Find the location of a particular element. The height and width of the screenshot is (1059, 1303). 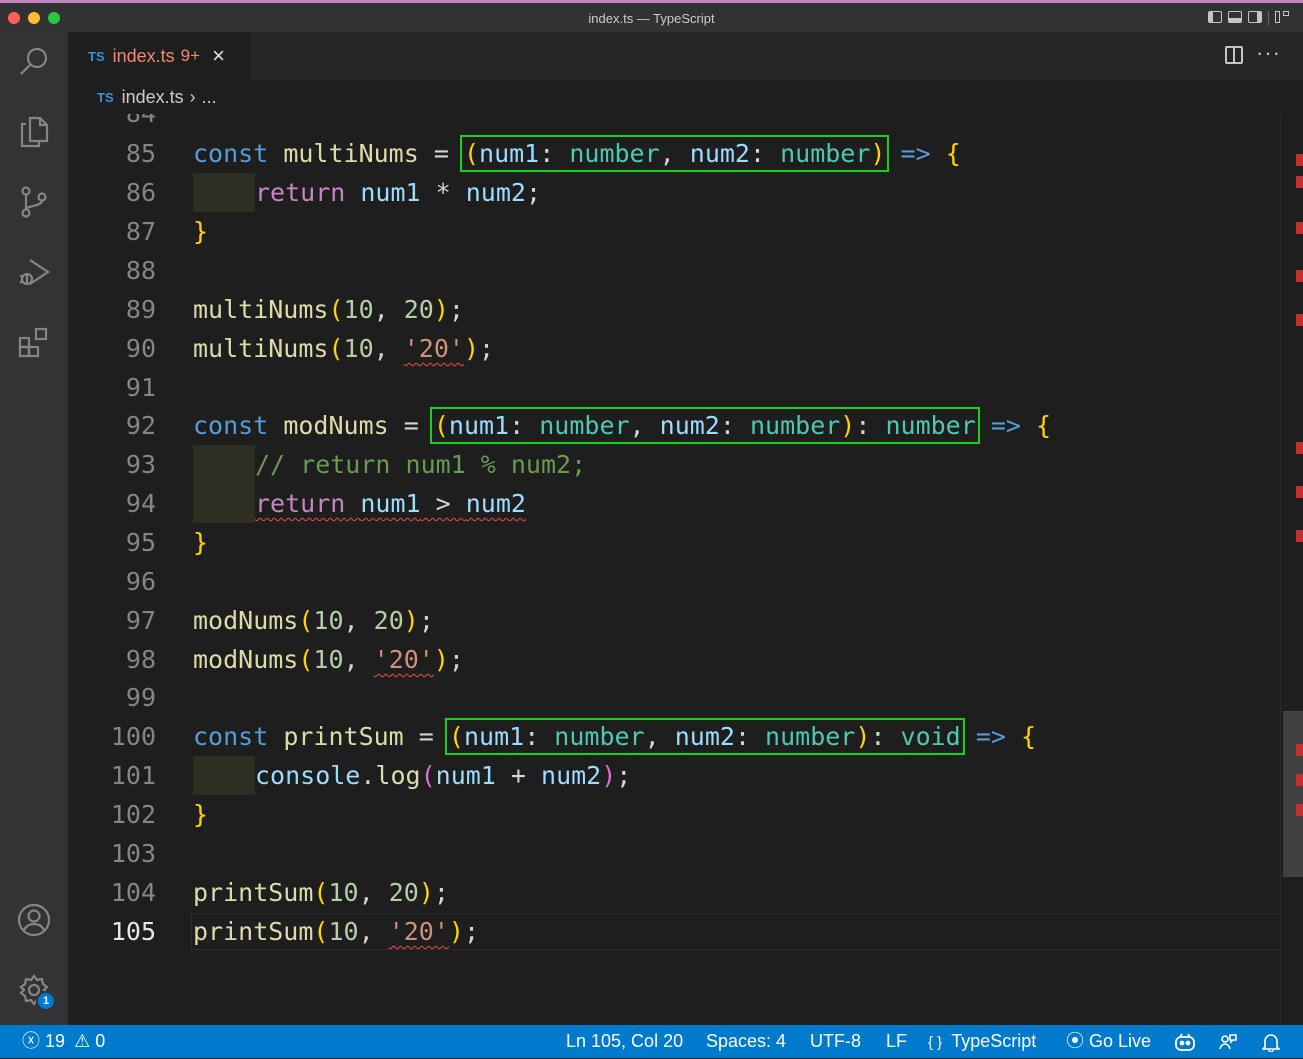

window-title: index.ts — TypeScript is located at coordinates (651, 18).